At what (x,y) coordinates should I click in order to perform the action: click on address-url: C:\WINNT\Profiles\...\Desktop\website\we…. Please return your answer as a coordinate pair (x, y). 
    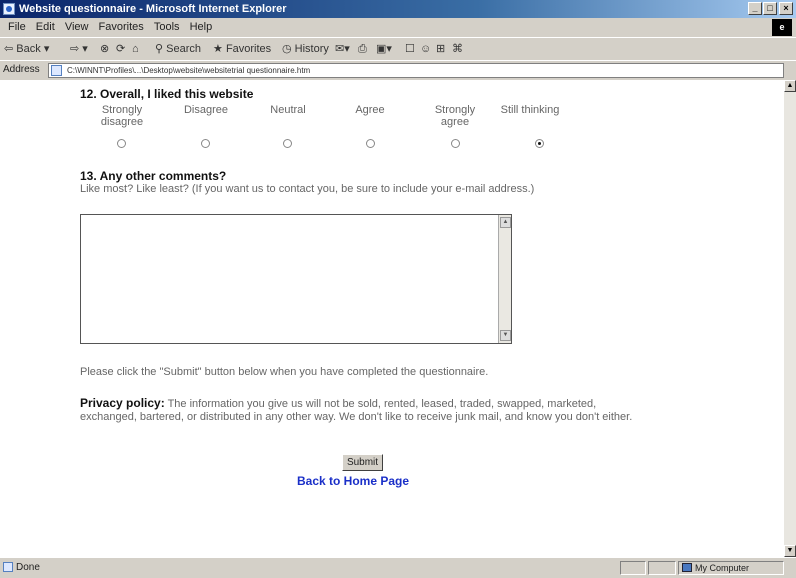
    Looking at the image, I should click on (189, 70).